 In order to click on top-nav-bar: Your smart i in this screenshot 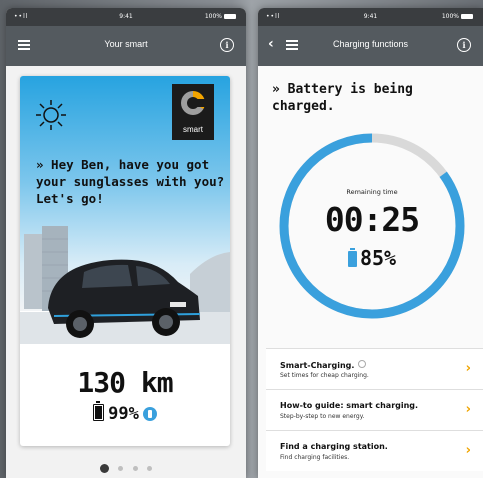, I will do `click(126, 46)`.